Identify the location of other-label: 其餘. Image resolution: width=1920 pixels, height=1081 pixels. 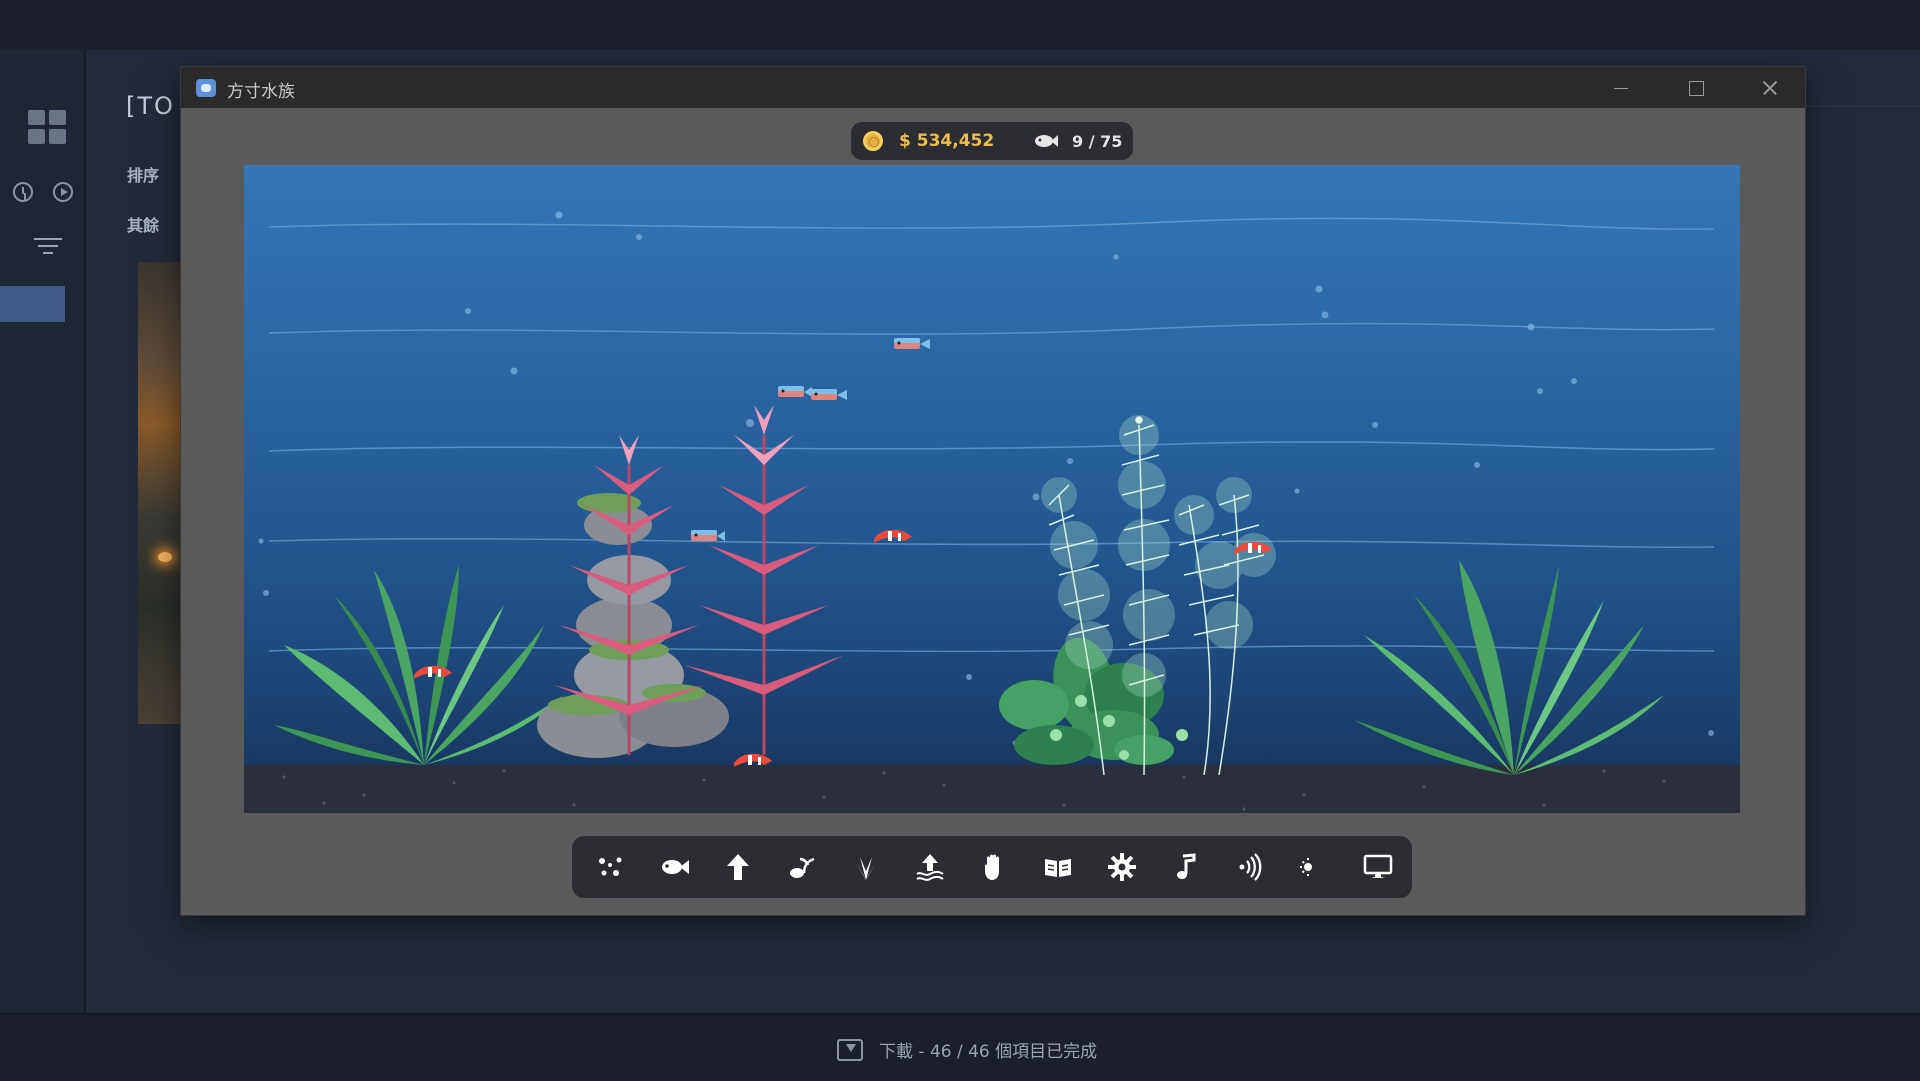
(143, 224).